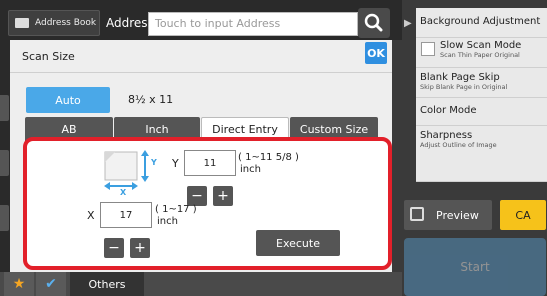 This screenshot has height=296, width=547. What do you see at coordinates (376, 53) in the screenshot?
I see `ok-button: OK` at bounding box center [376, 53].